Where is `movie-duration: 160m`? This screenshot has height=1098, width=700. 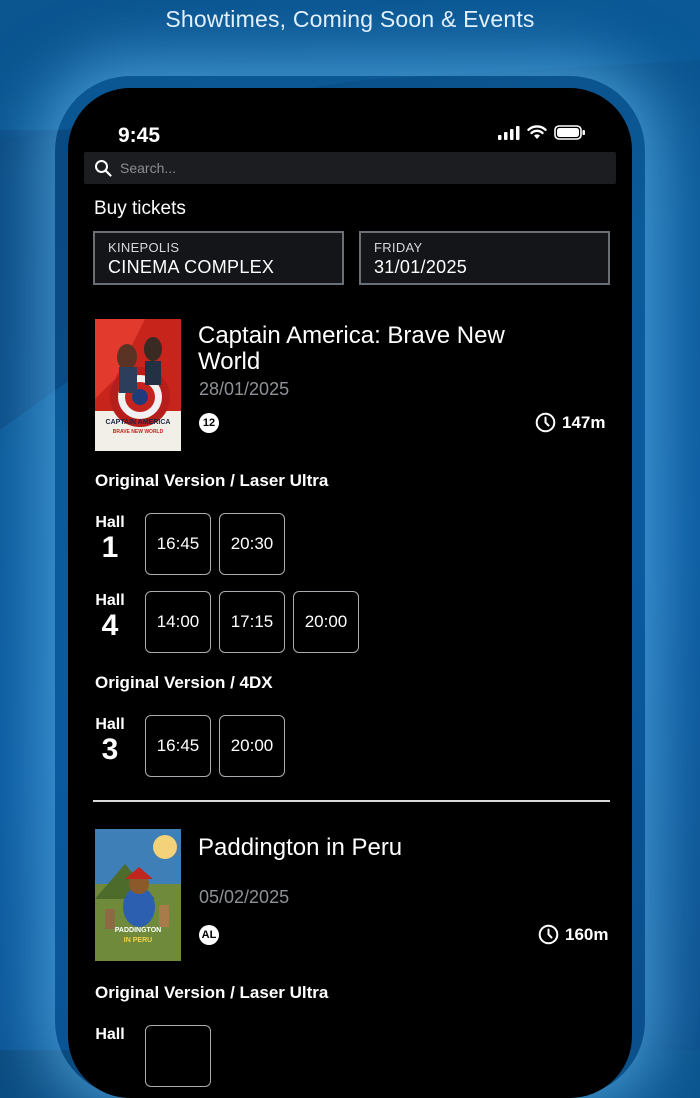
movie-duration: 160m is located at coordinates (573, 934).